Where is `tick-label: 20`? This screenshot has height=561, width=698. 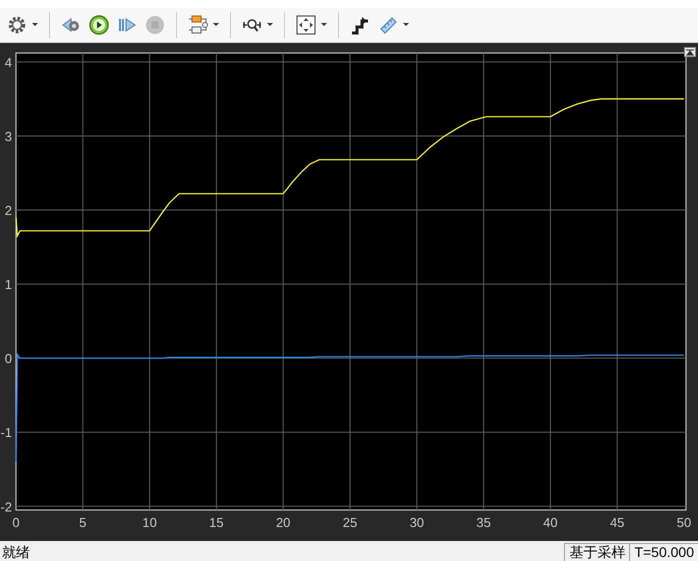 tick-label: 20 is located at coordinates (283, 522).